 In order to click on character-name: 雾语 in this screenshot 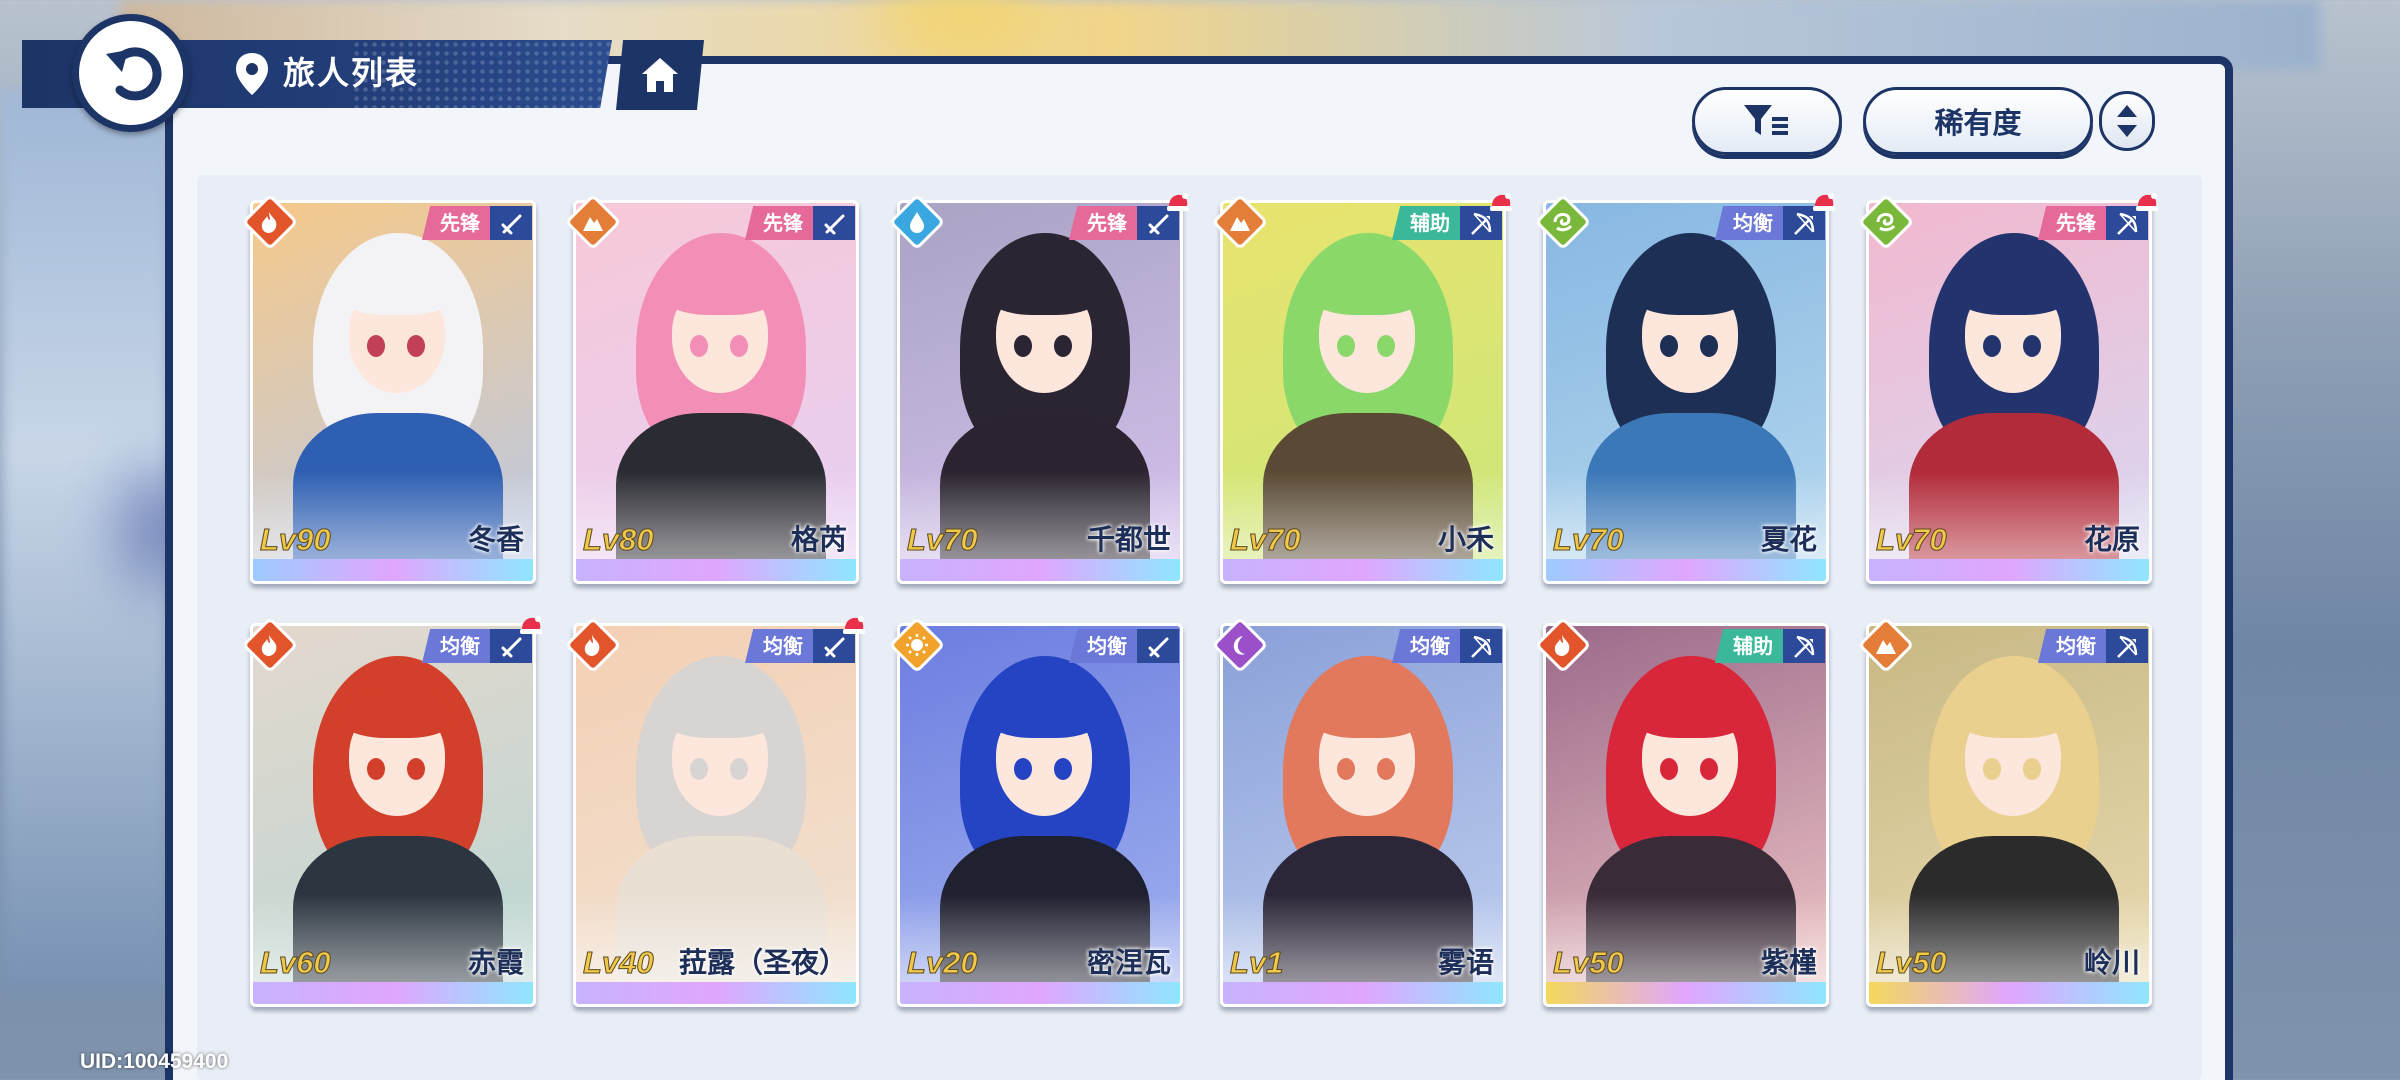, I will do `click(1465, 962)`.